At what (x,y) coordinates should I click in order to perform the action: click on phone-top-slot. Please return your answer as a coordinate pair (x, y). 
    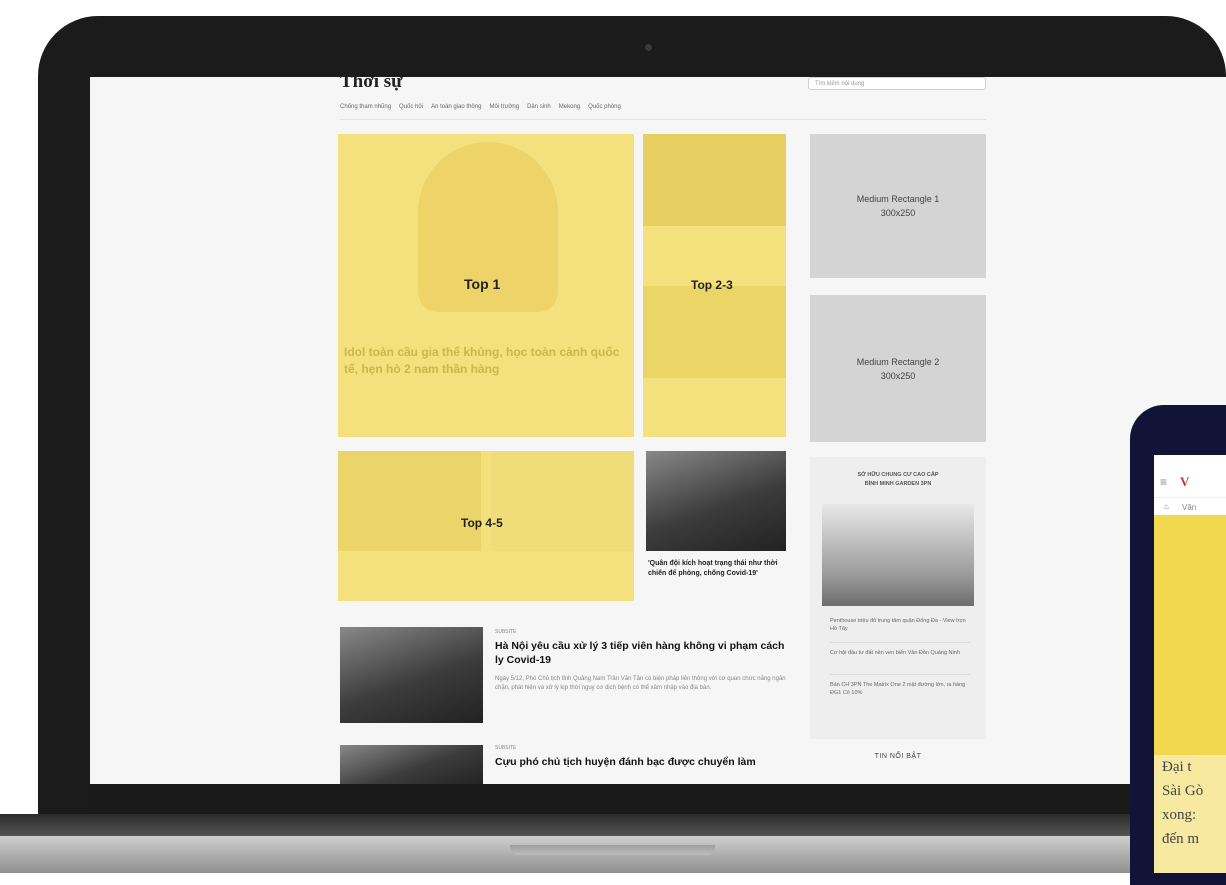
    Looking at the image, I should click on (1190, 635).